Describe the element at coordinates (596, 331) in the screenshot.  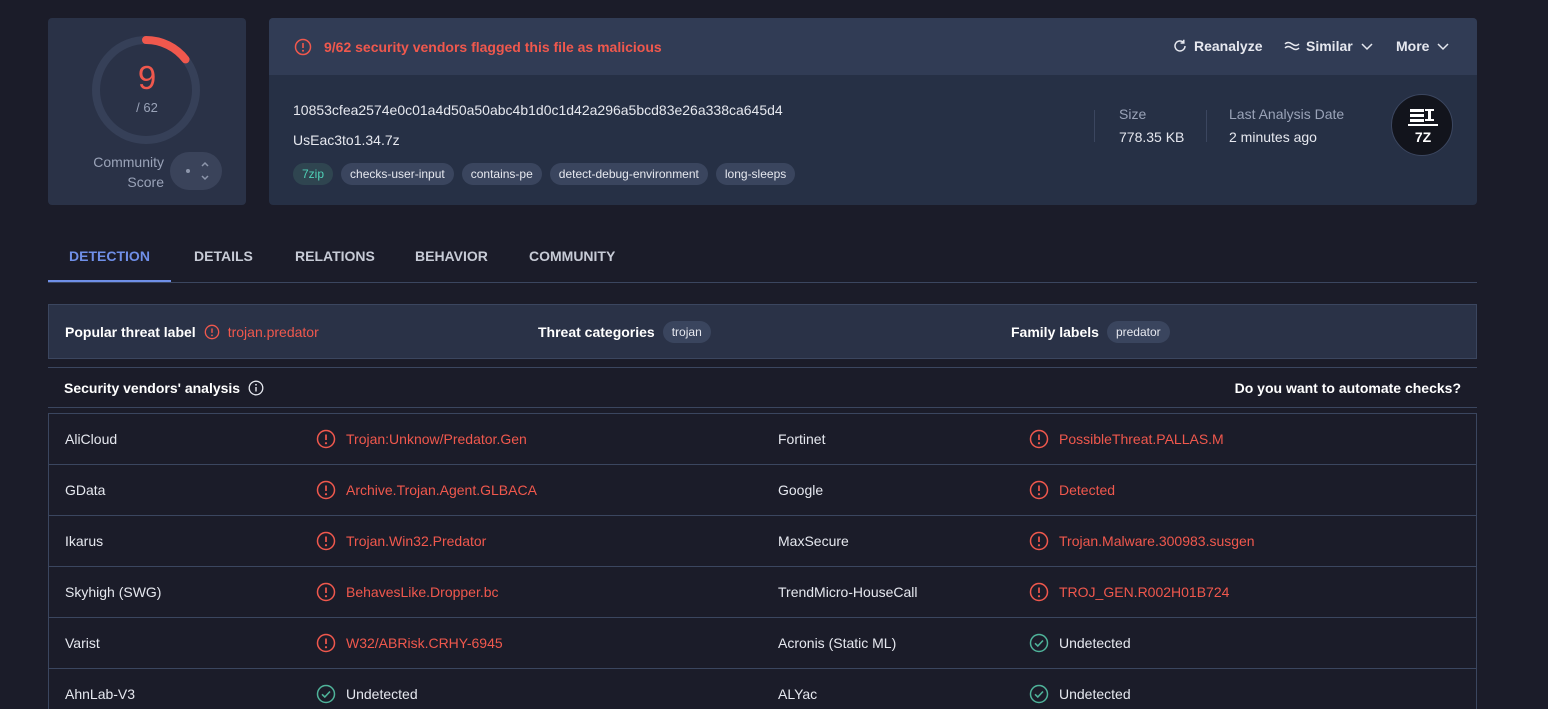
I see `threat-categories-label: Threat categories` at that location.